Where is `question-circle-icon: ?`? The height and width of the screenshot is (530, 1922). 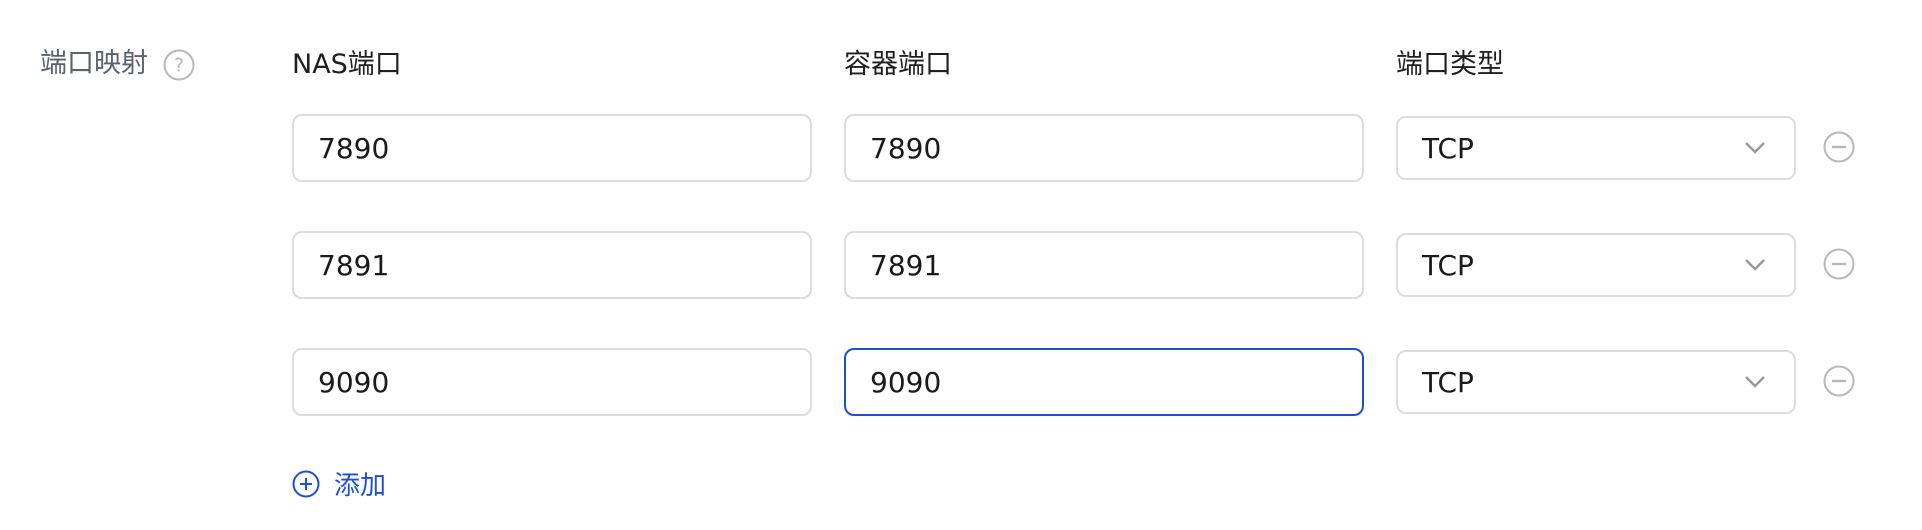
question-circle-icon: ? is located at coordinates (179, 65).